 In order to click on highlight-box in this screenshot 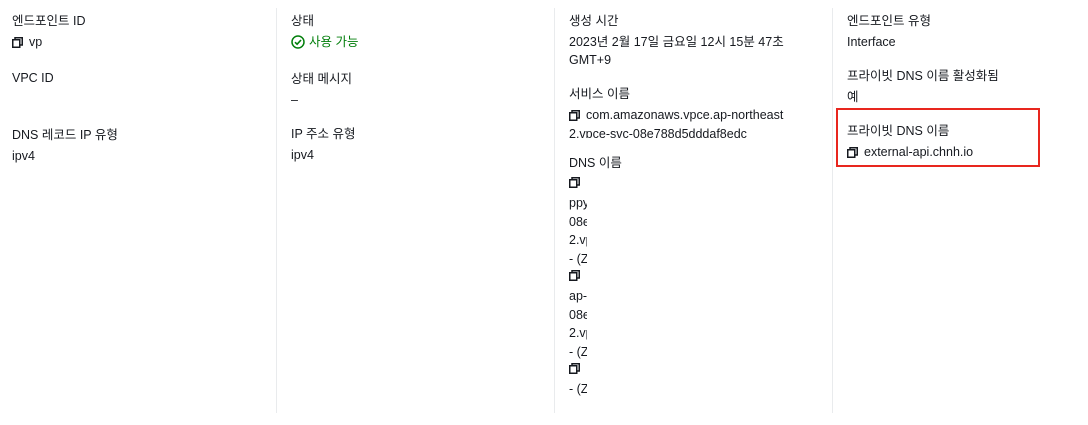, I will do `click(938, 137)`.